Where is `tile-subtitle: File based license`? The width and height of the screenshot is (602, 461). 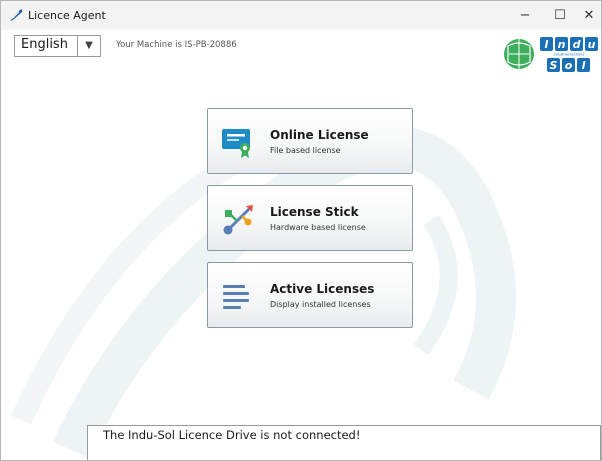
tile-subtitle: File based license is located at coordinates (305, 150).